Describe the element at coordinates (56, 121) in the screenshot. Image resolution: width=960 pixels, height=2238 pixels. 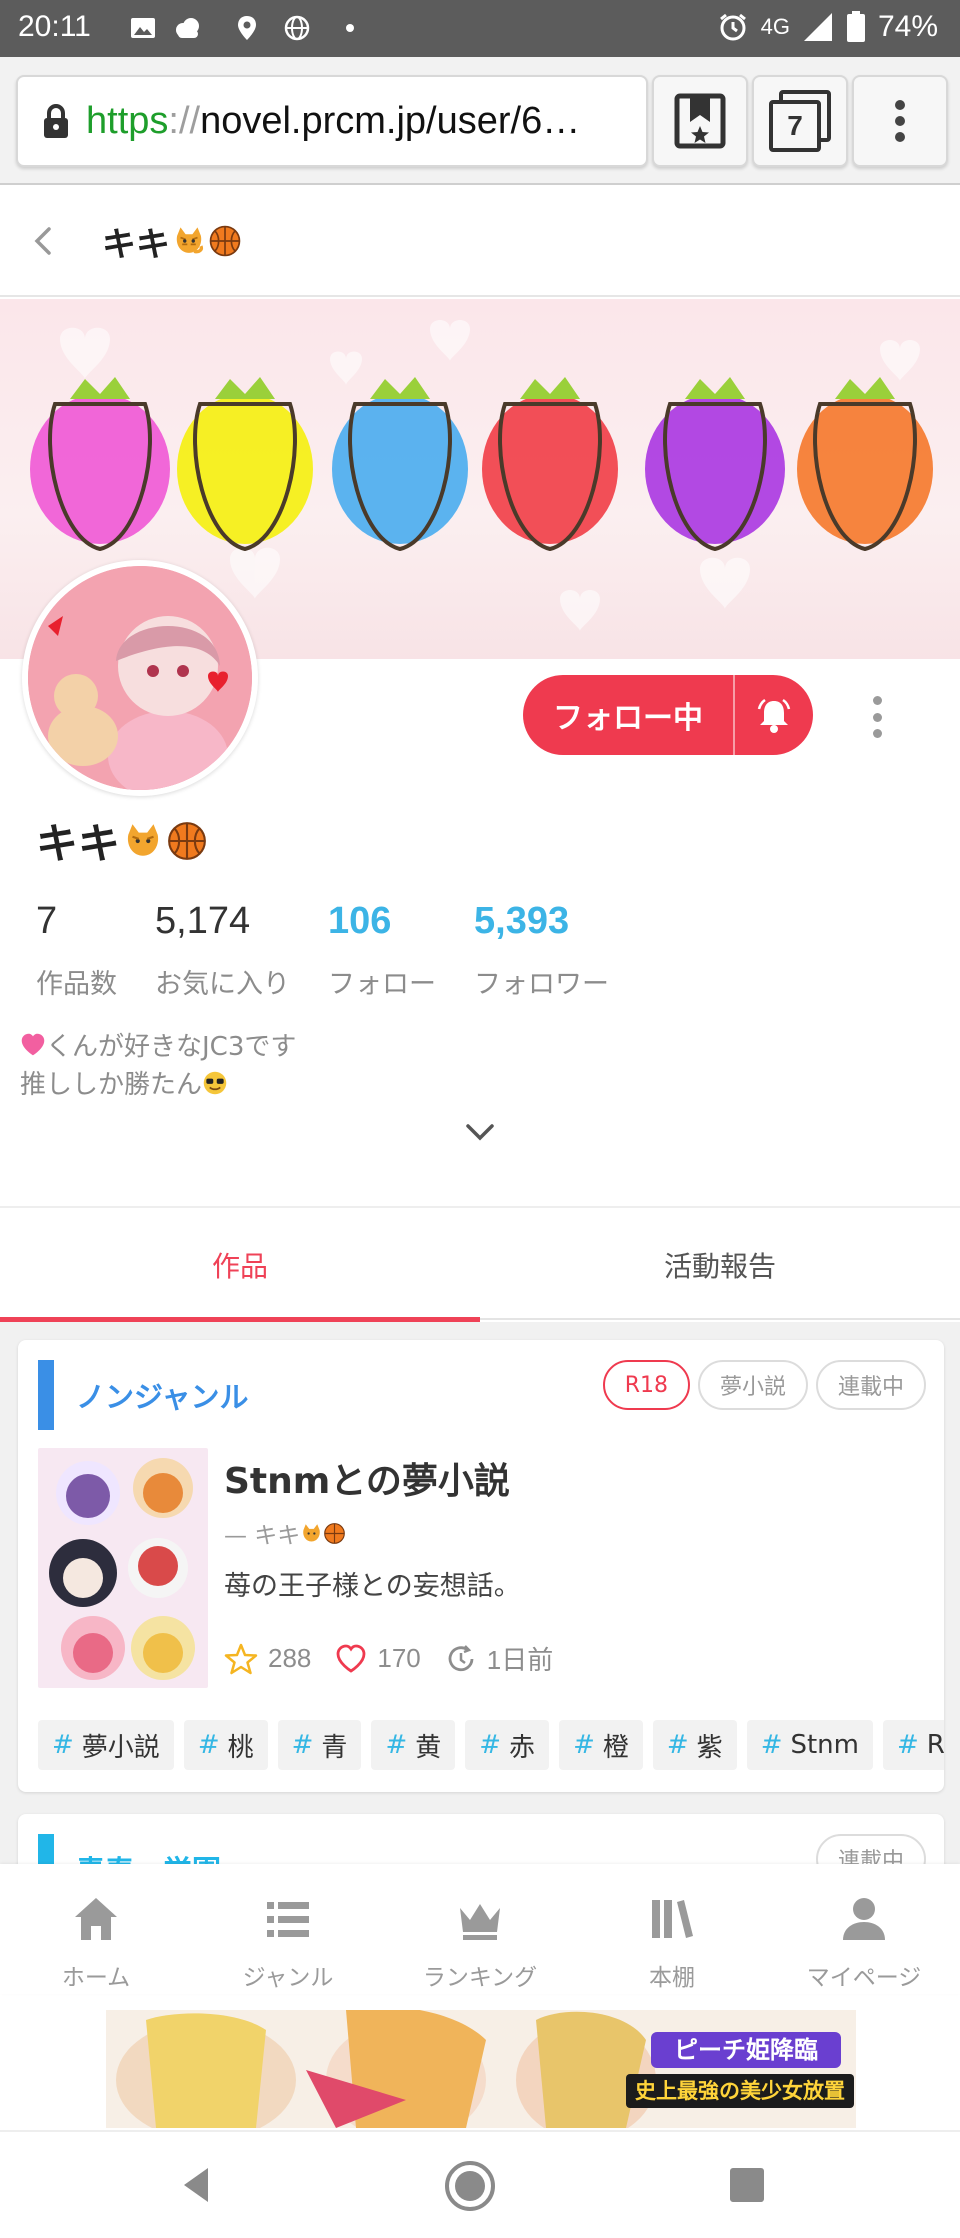
I see `lock-icon` at that location.